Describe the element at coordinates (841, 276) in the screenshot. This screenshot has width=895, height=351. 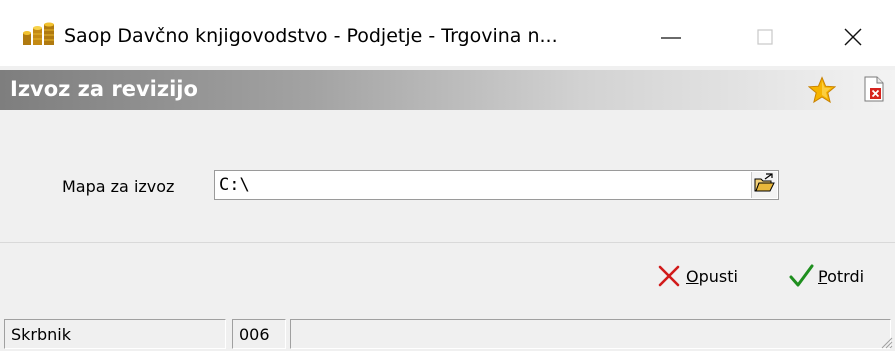
I see `confirm-label: Potrdi` at that location.